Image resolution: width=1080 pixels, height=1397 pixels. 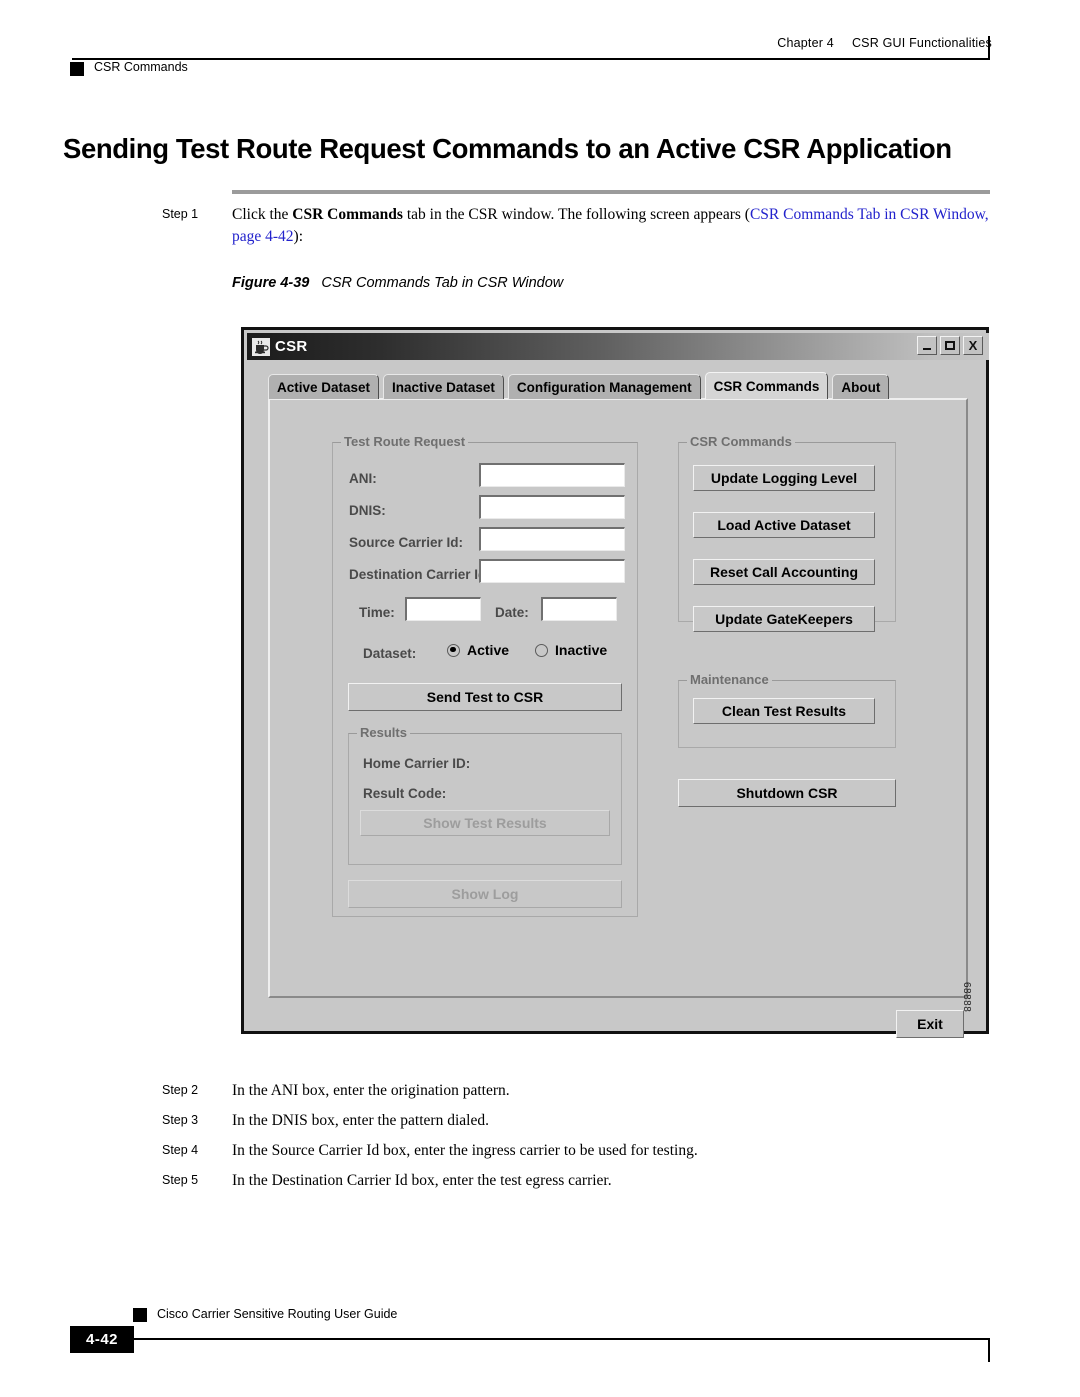 I want to click on dataset-radio-inactive: Inactive, so click(x=571, y=650).